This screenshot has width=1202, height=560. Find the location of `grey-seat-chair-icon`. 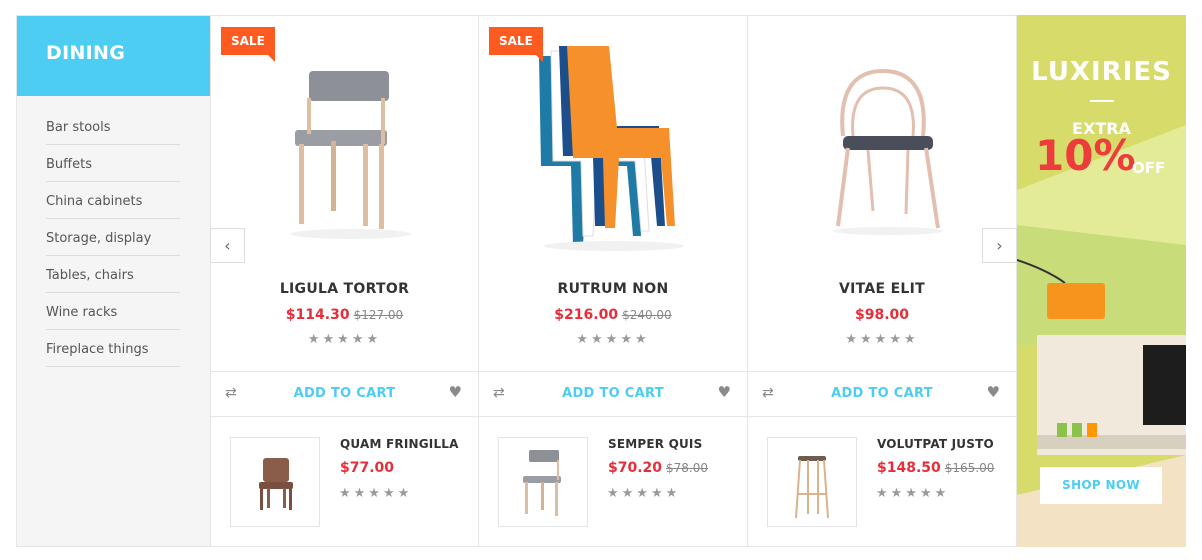

grey-seat-chair-icon is located at coordinates (542, 483).